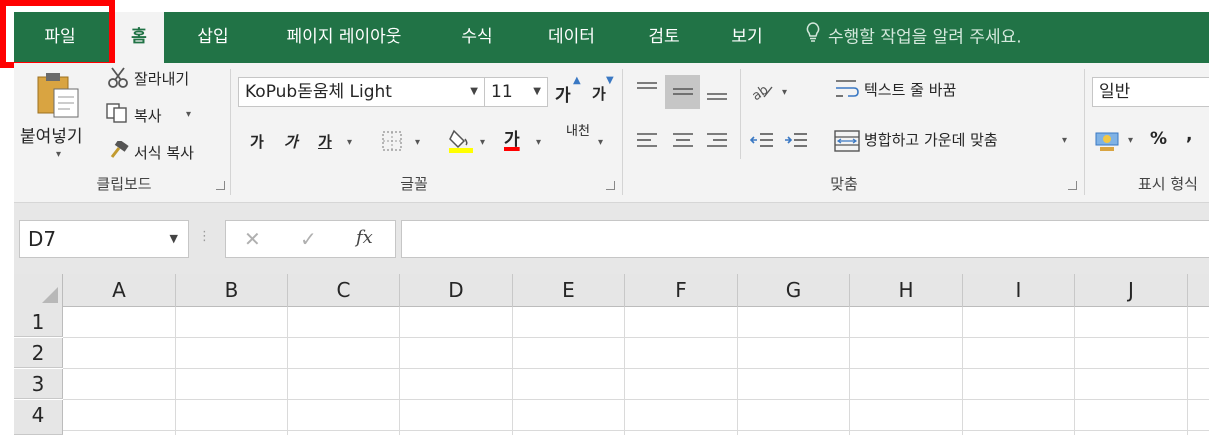  Describe the element at coordinates (569, 290) in the screenshot. I see `column-header: E` at that location.